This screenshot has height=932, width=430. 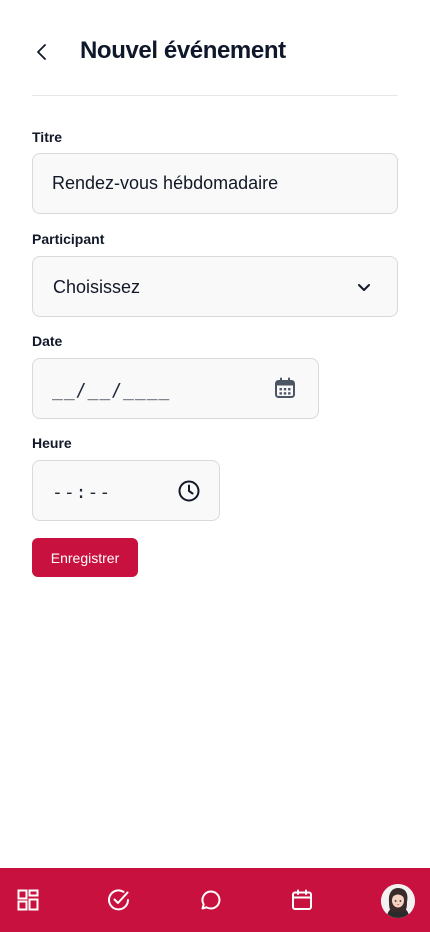 I want to click on chat-bubble-icon, so click(x=211, y=900).